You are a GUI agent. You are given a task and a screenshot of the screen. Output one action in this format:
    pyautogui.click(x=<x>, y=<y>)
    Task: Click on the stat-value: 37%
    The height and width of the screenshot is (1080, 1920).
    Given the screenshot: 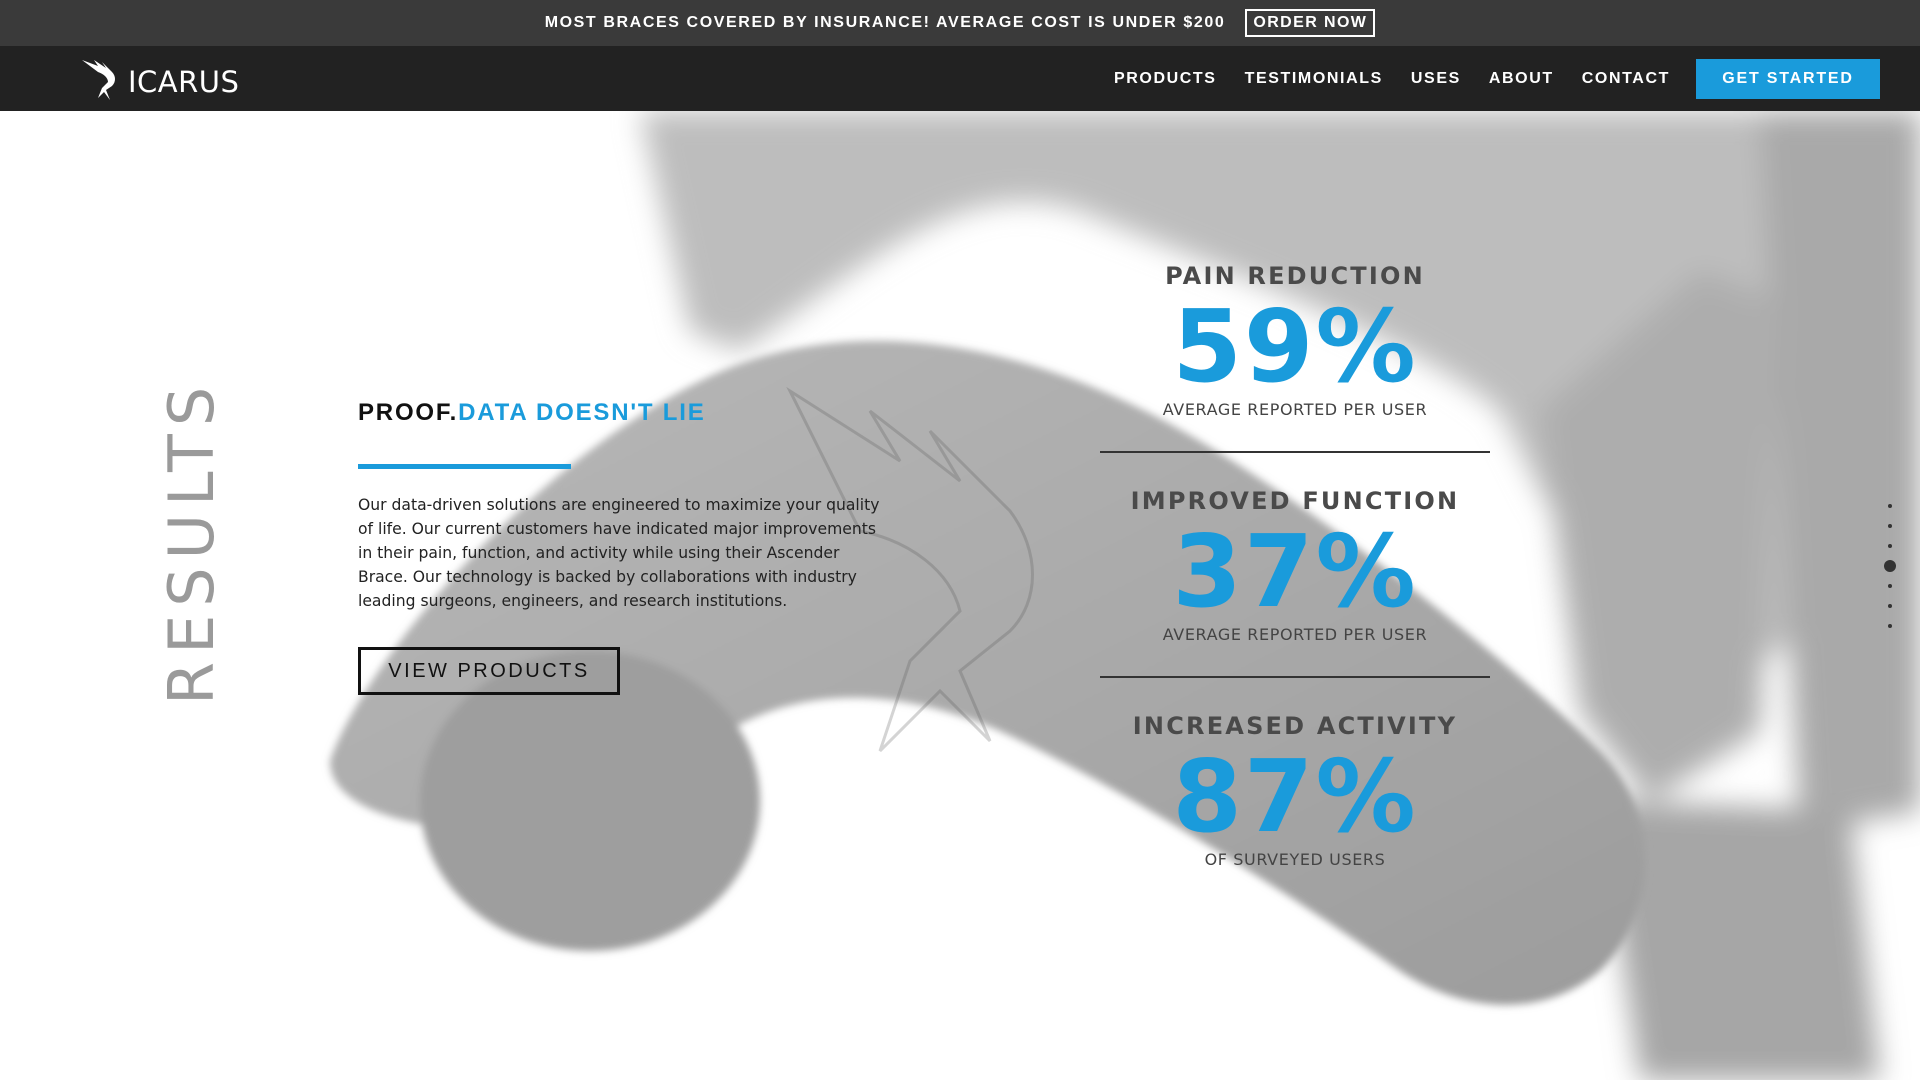 What is the action you would take?
    pyautogui.click(x=1295, y=571)
    